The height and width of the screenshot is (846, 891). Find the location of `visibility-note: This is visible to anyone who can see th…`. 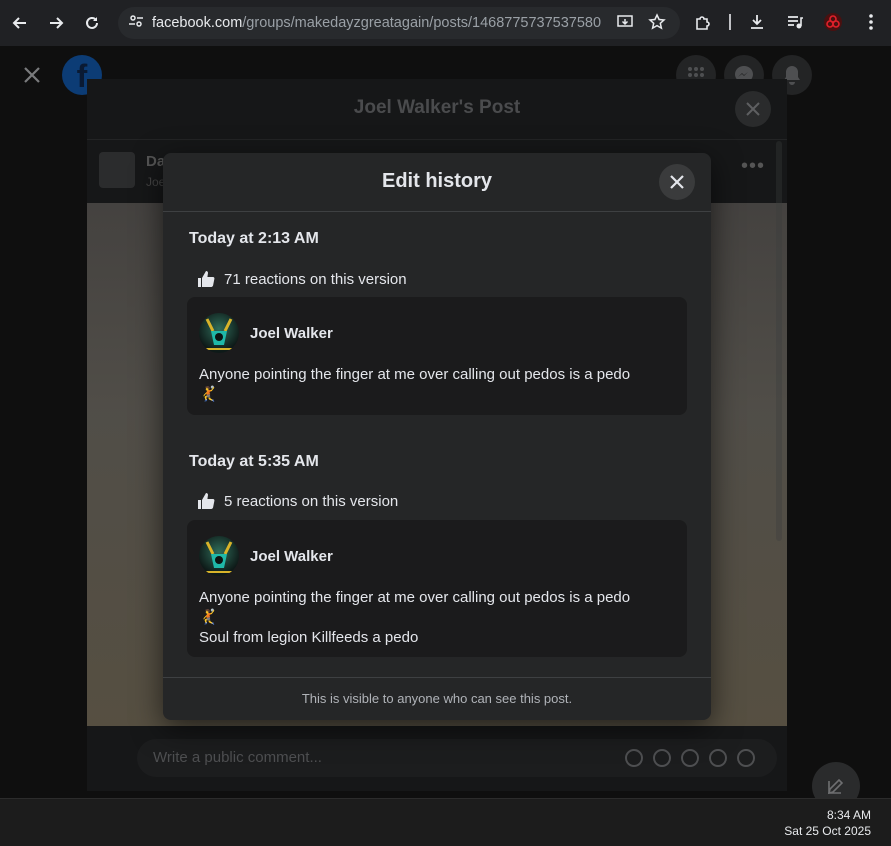

visibility-note: This is visible to anyone who can see th… is located at coordinates (437, 698).